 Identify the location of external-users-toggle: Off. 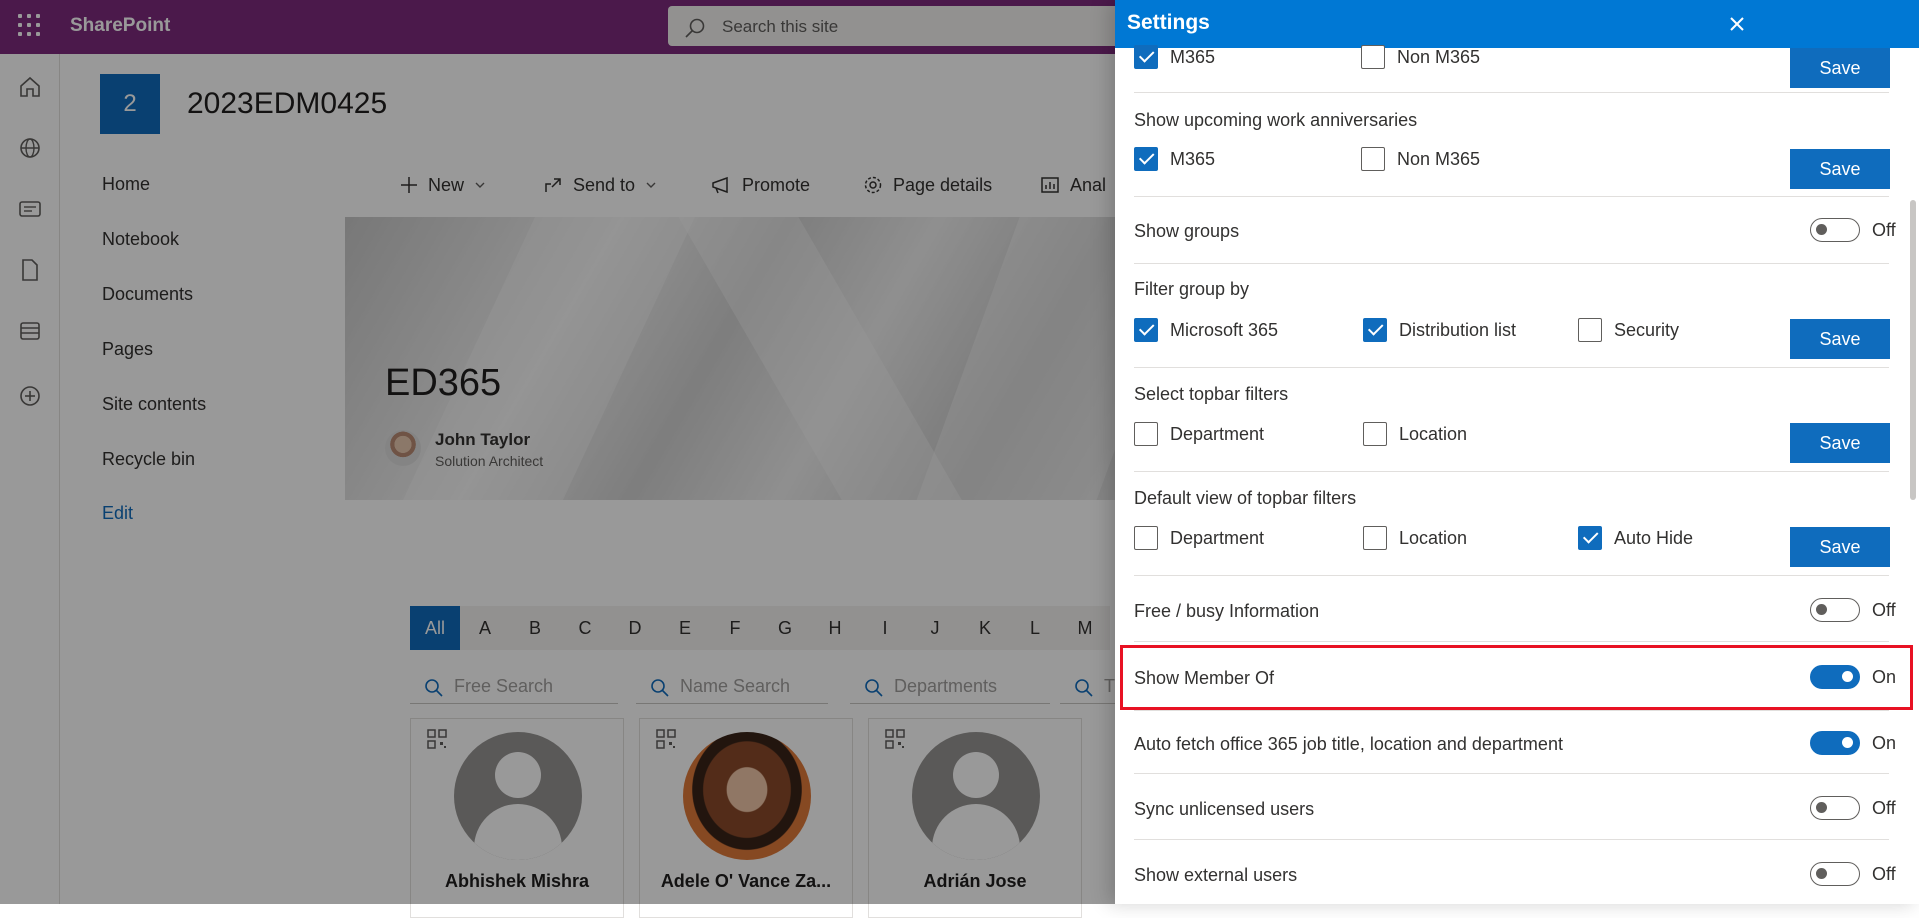
(1853, 874).